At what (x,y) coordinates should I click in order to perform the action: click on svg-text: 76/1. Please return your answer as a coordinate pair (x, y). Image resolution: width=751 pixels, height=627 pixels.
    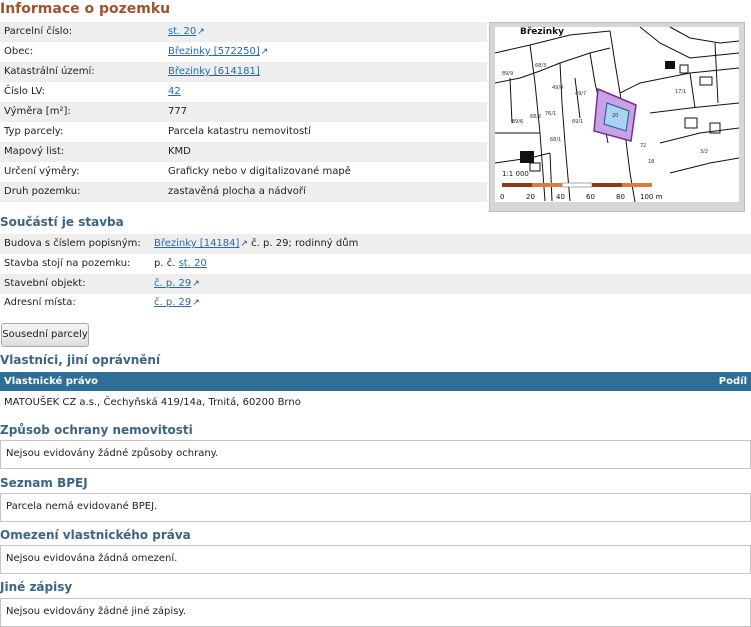
    Looking at the image, I should click on (550, 114).